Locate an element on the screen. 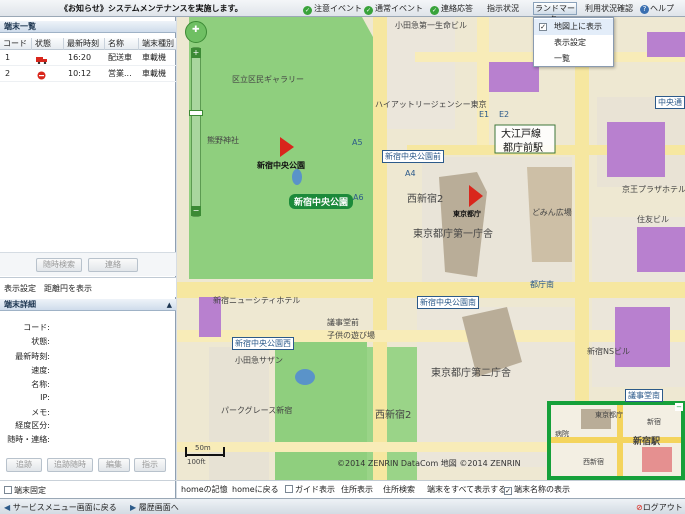  display-settings-bar: 表示設定 距離円を表示 is located at coordinates (88, 287).